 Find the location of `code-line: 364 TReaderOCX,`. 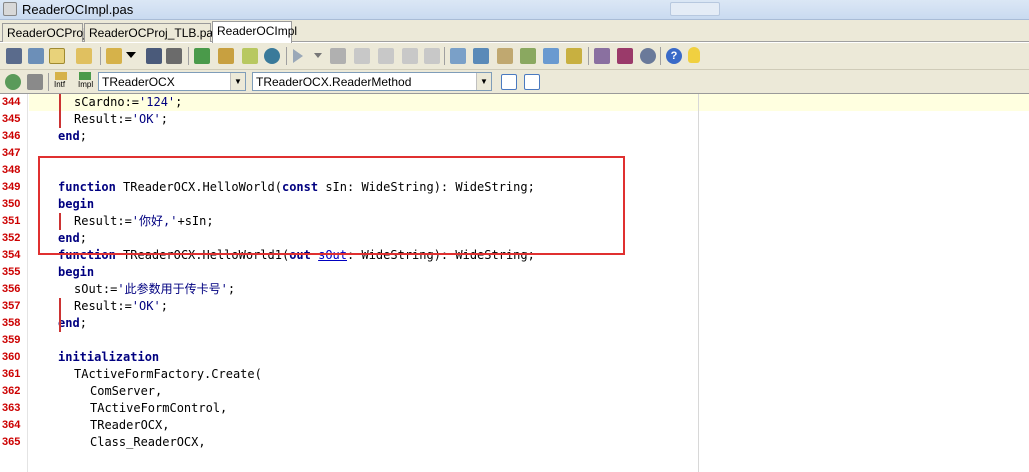

code-line: 364 TReaderOCX, is located at coordinates (514, 425).